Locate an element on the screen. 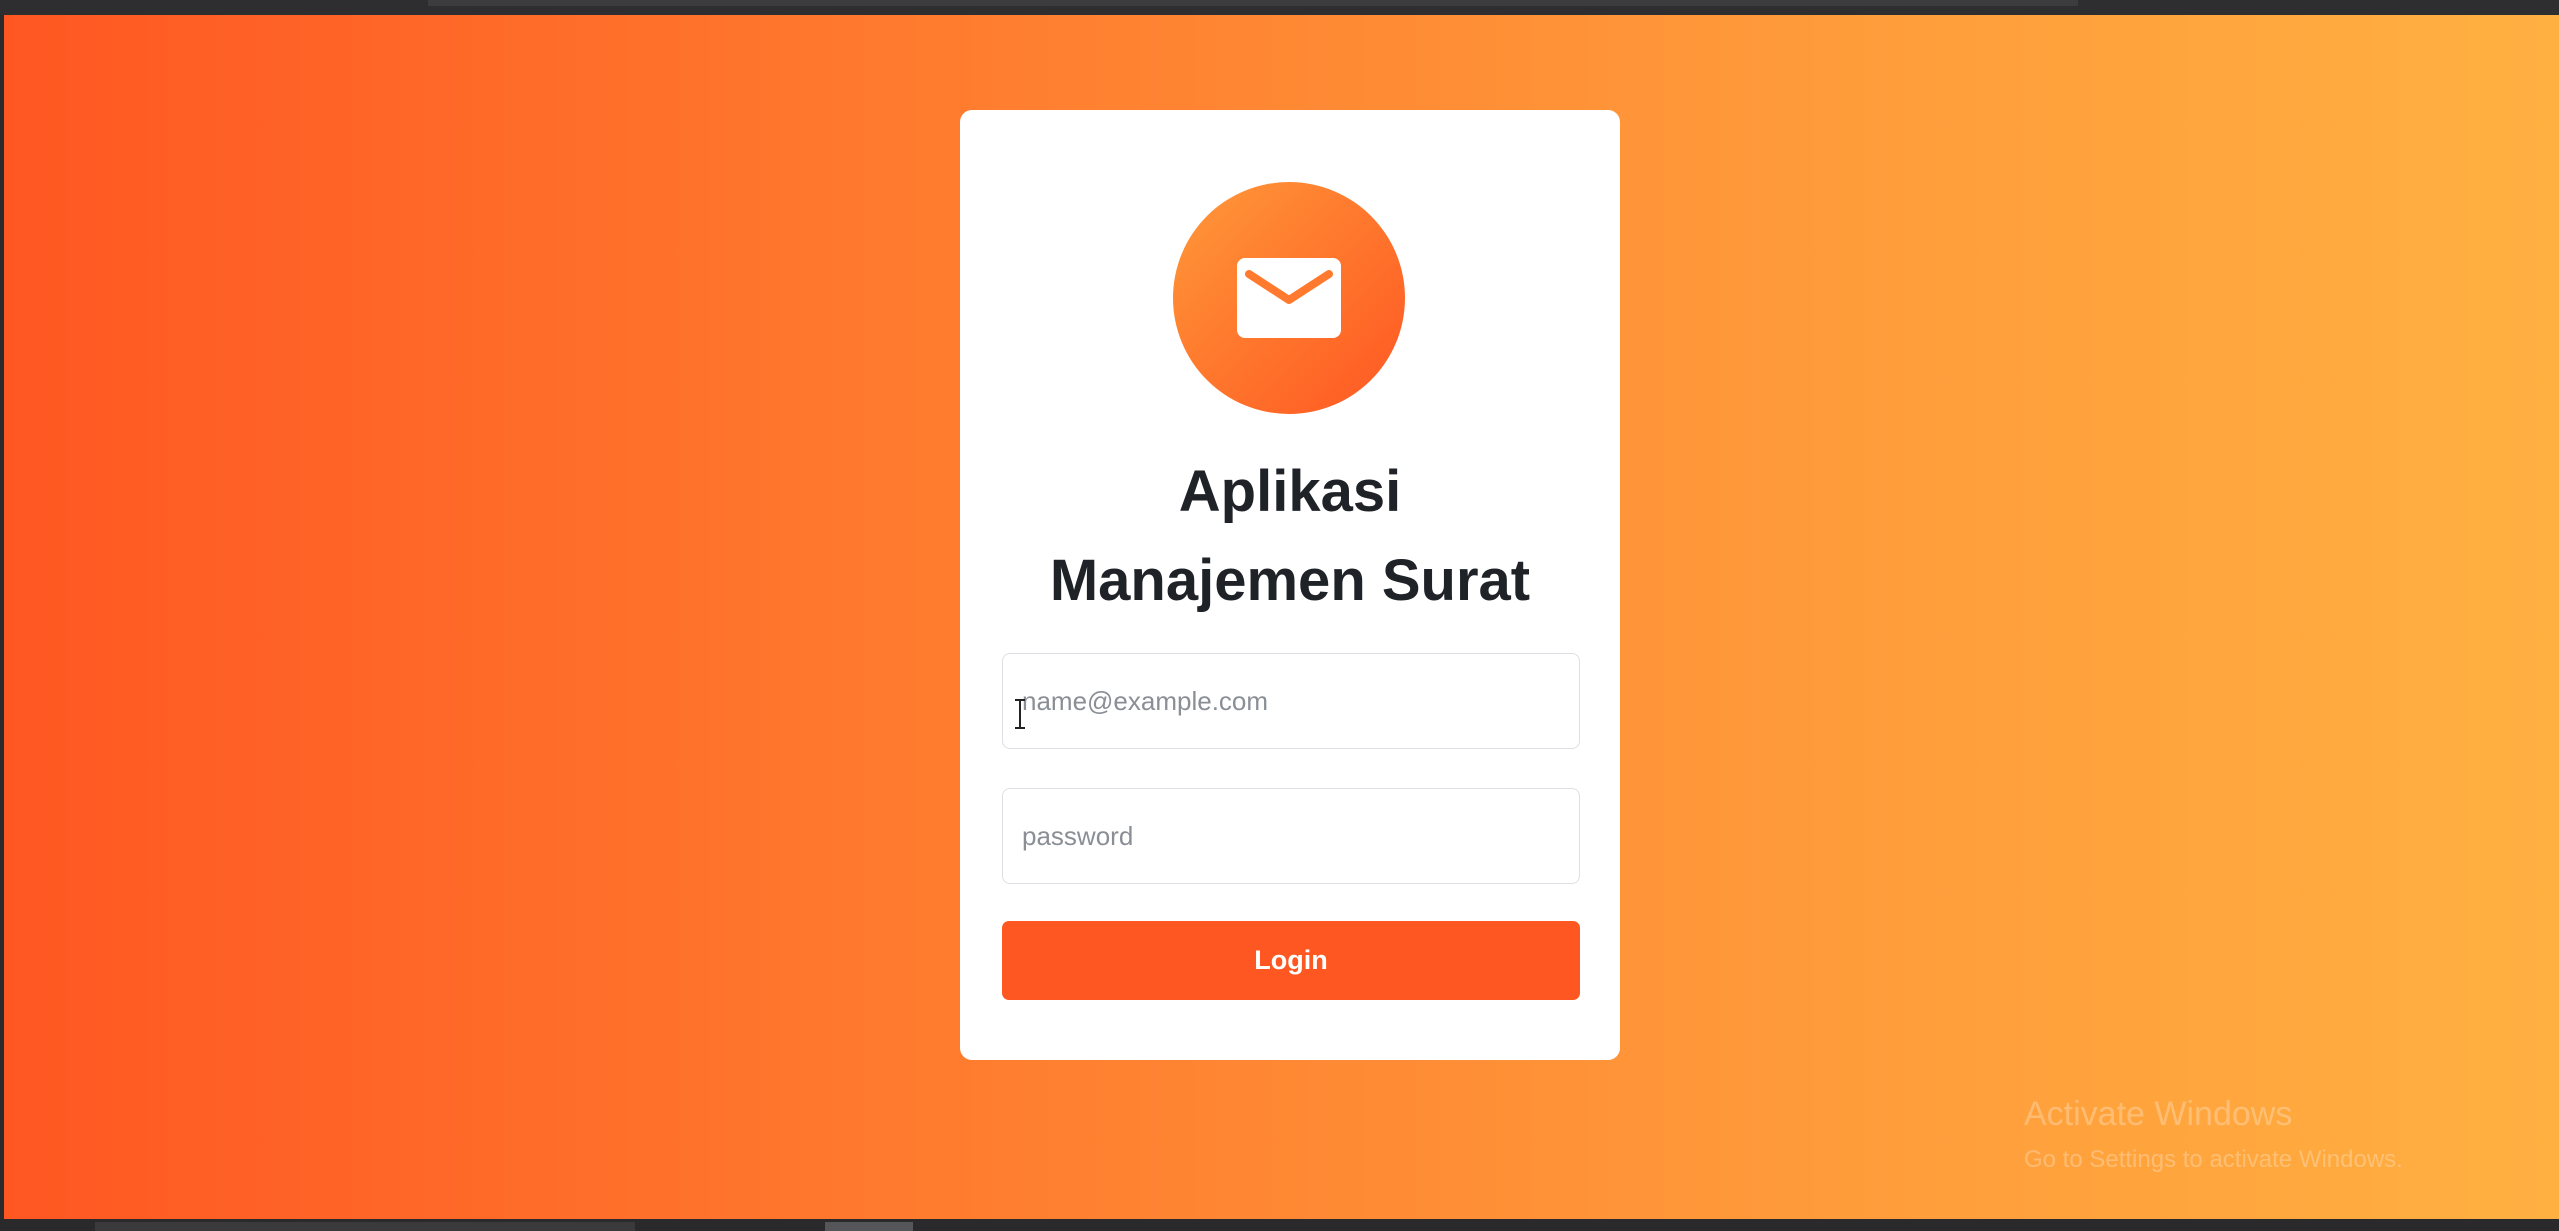 The height and width of the screenshot is (1231, 2559). window-top-strip is located at coordinates (1253, 3).